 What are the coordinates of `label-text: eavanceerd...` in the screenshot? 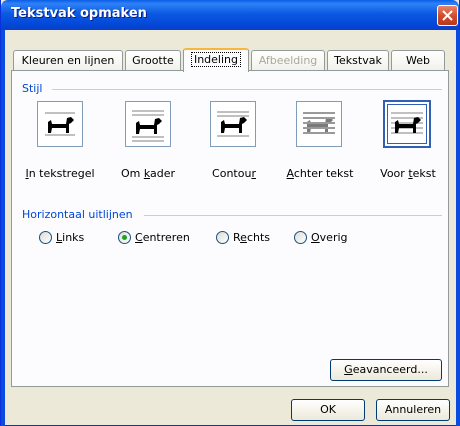 It's located at (390, 369).